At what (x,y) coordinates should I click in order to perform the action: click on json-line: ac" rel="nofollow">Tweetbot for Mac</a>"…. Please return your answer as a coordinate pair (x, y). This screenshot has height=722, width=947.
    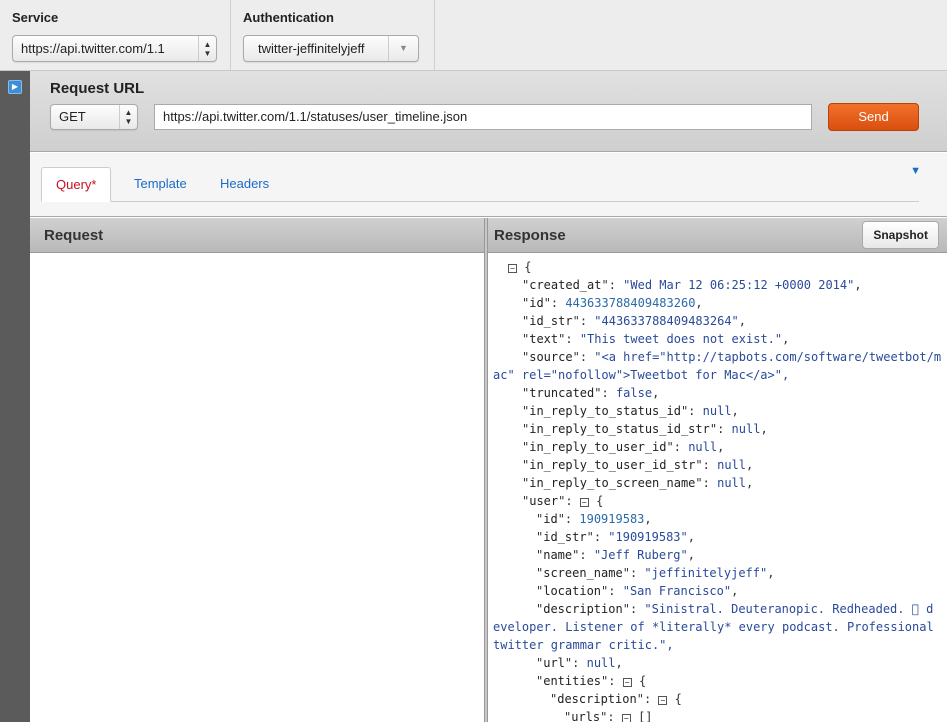
    Looking at the image, I should click on (713, 375).